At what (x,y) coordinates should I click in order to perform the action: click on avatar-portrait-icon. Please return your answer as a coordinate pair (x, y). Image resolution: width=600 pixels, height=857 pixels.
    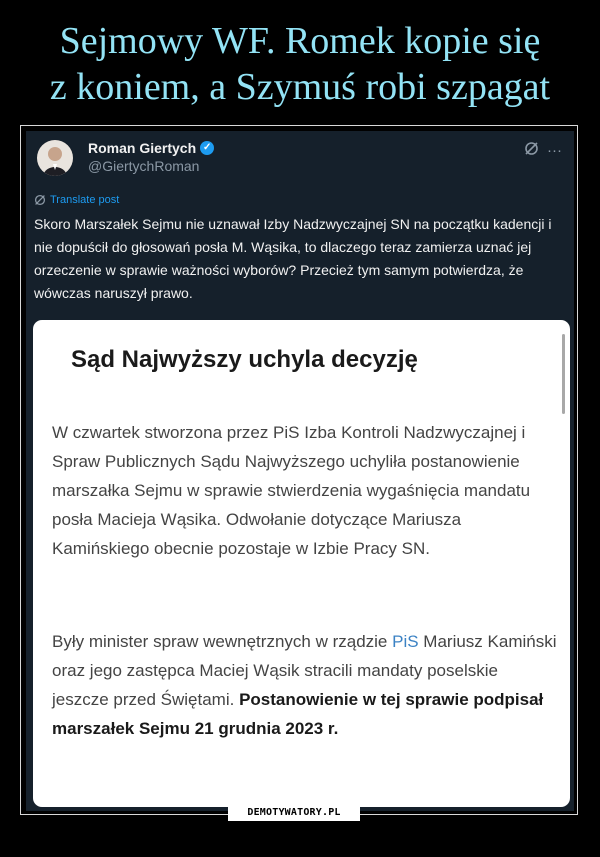
    Looking at the image, I should click on (55, 158).